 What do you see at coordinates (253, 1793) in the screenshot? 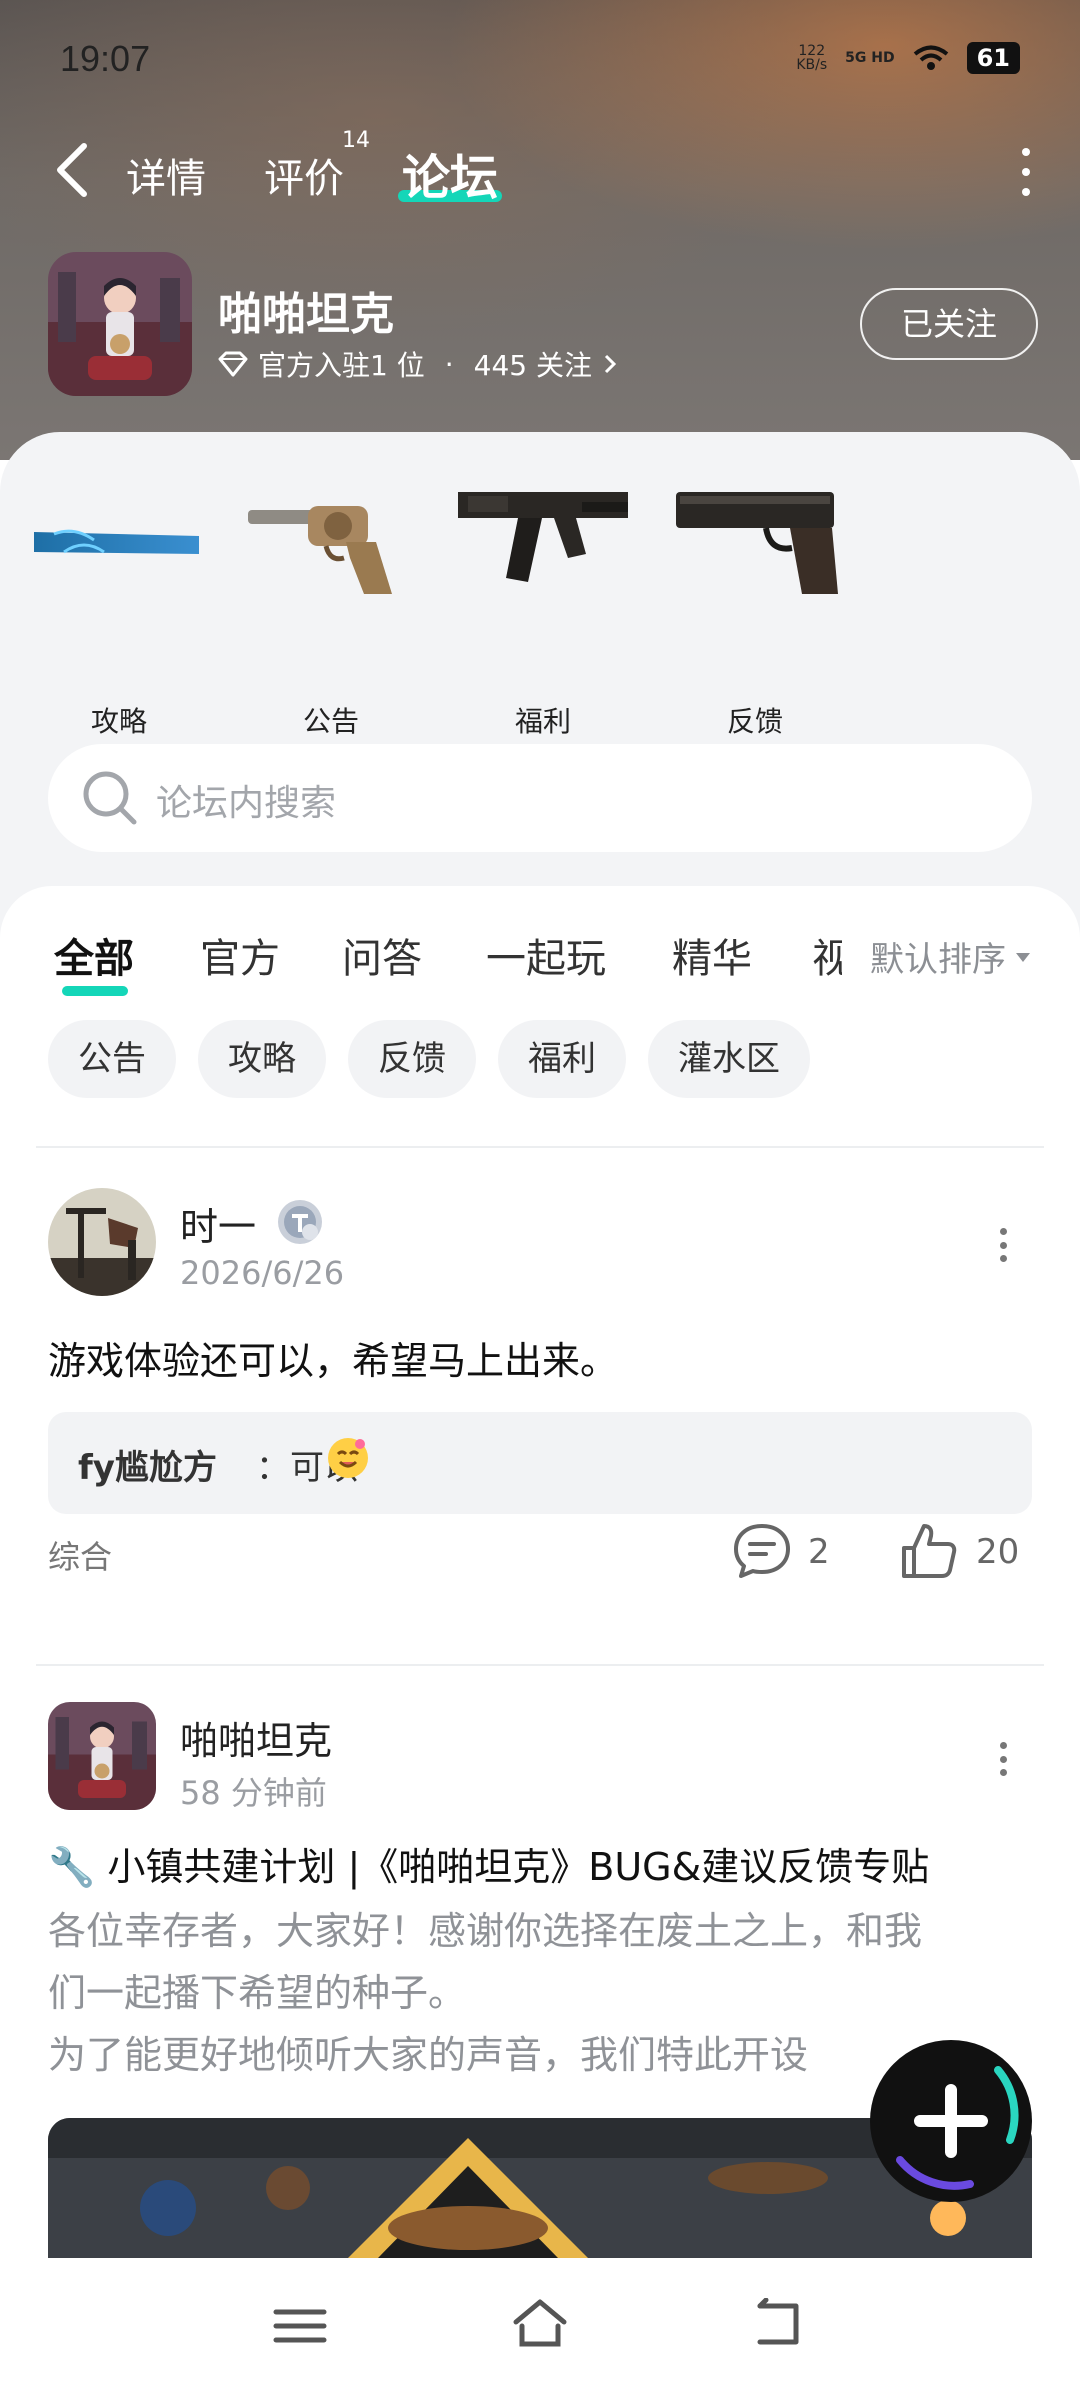
I see `post-time: 58 分钟前` at bounding box center [253, 1793].